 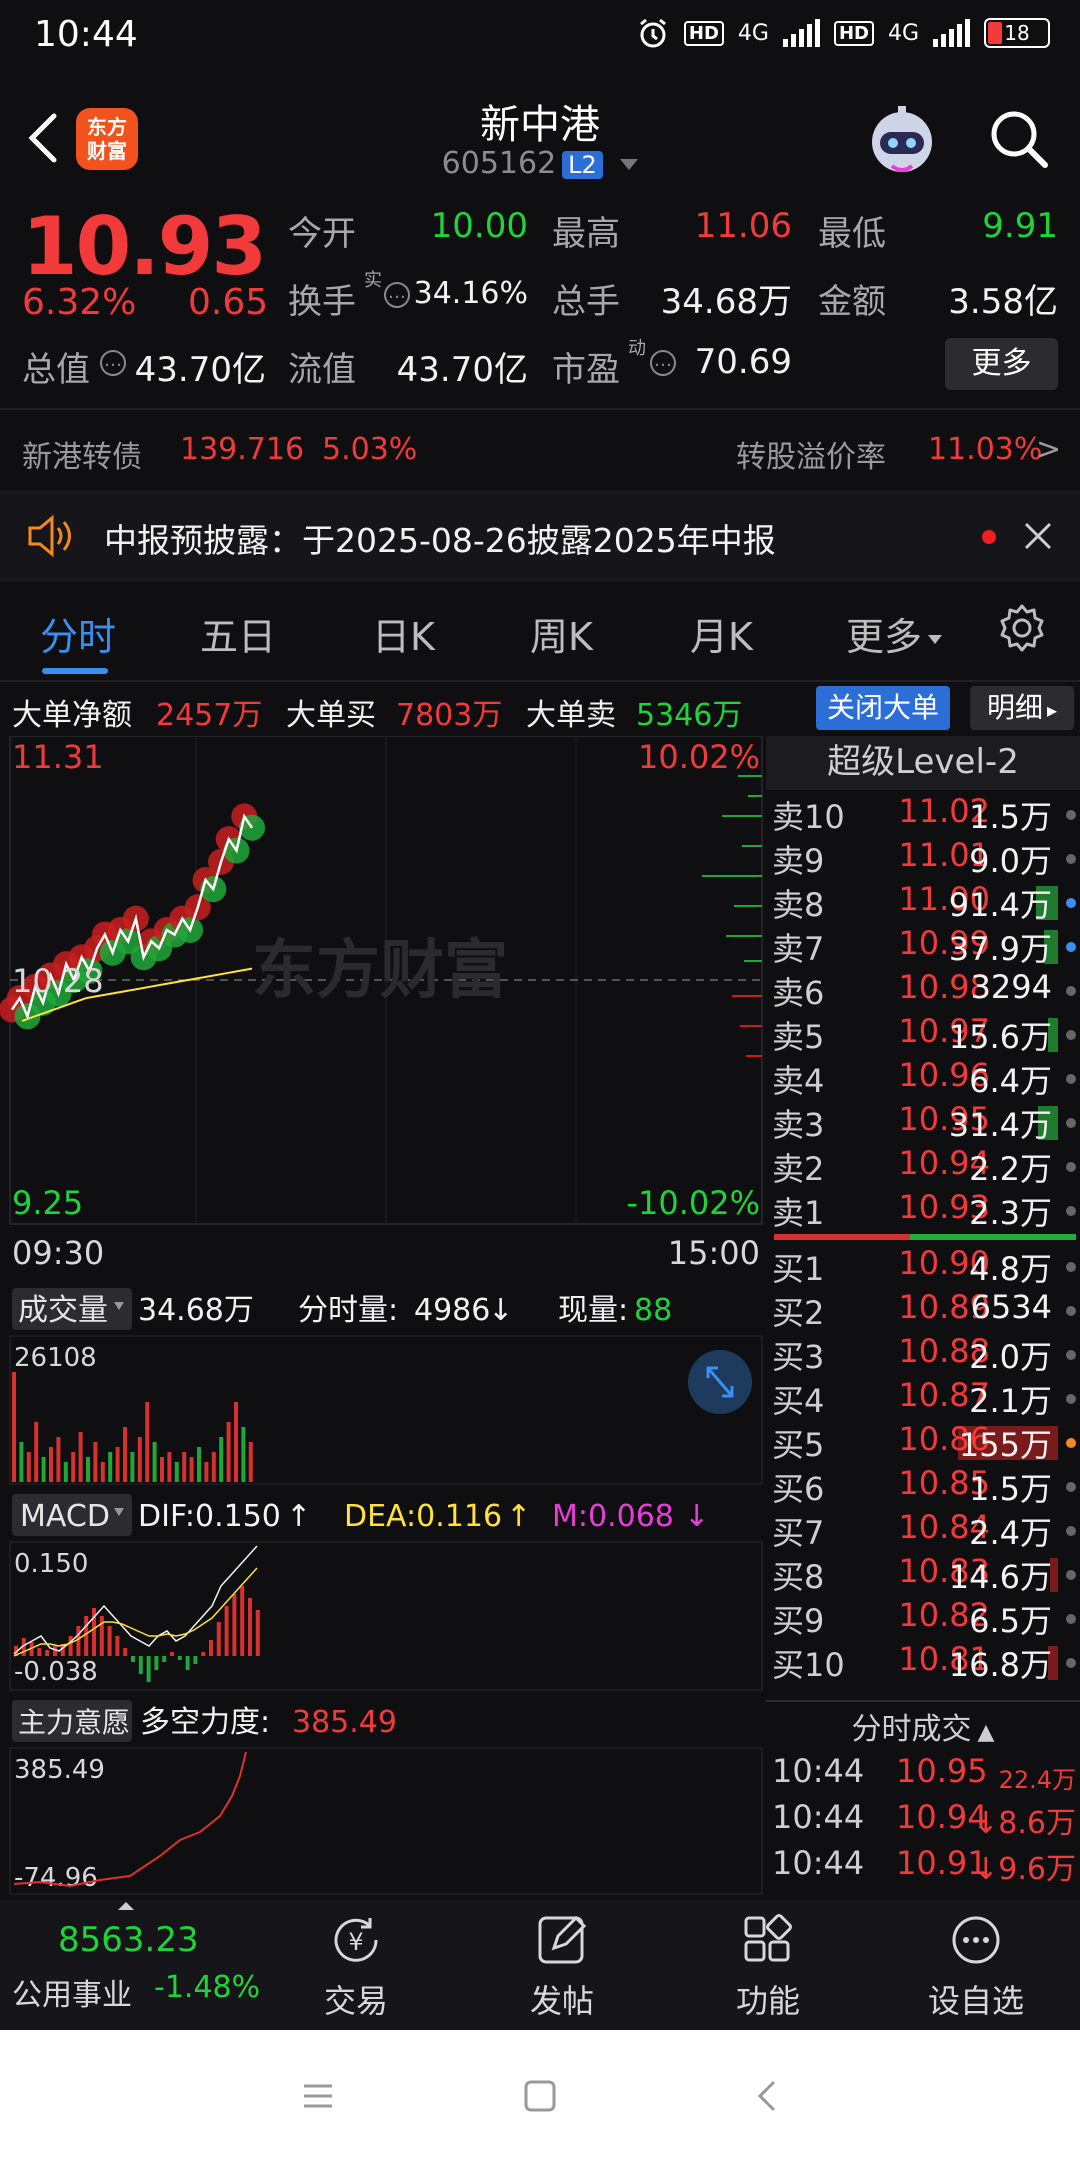 I want to click on orderbook-volume: 155万, so click(x=1005, y=1445).